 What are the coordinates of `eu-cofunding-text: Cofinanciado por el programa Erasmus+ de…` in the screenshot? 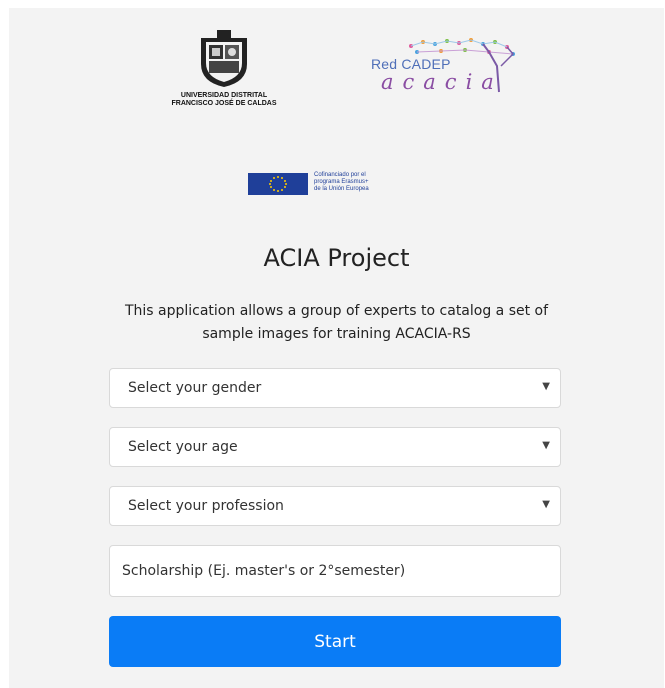 It's located at (341, 182).